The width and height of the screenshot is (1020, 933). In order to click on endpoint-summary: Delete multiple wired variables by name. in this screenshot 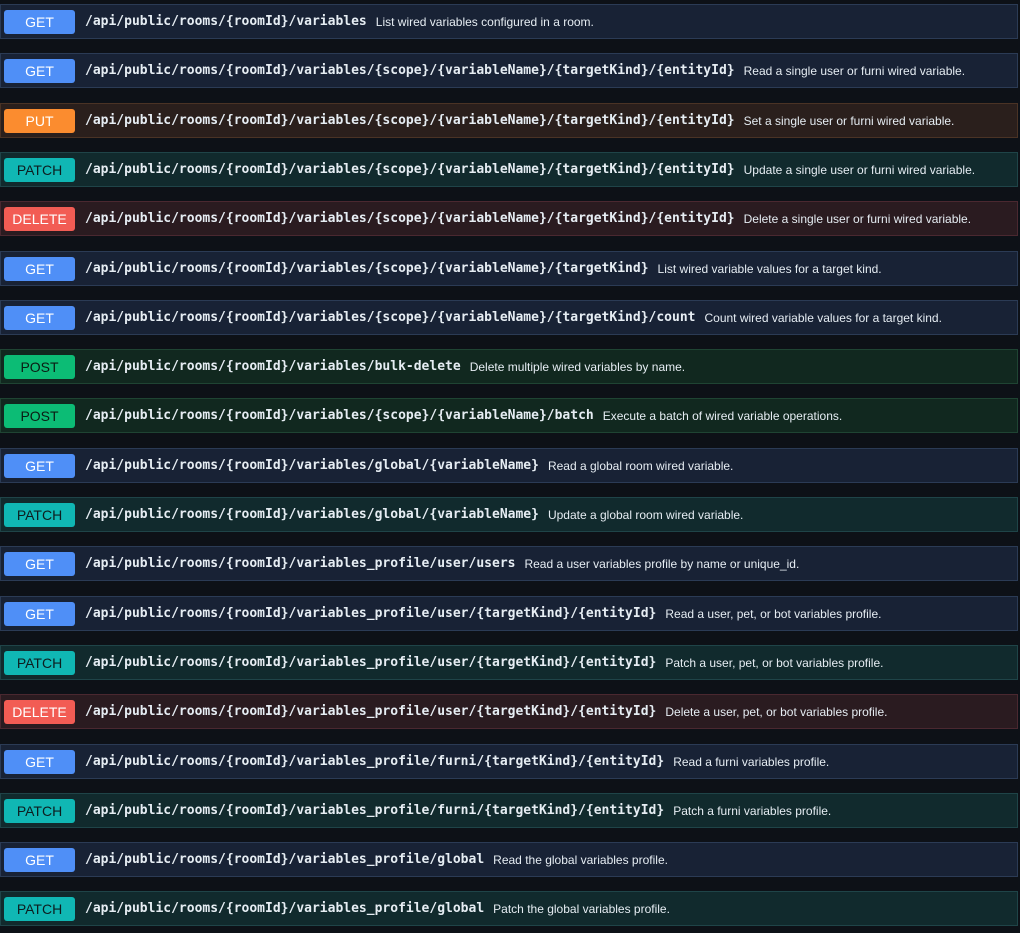, I will do `click(577, 366)`.